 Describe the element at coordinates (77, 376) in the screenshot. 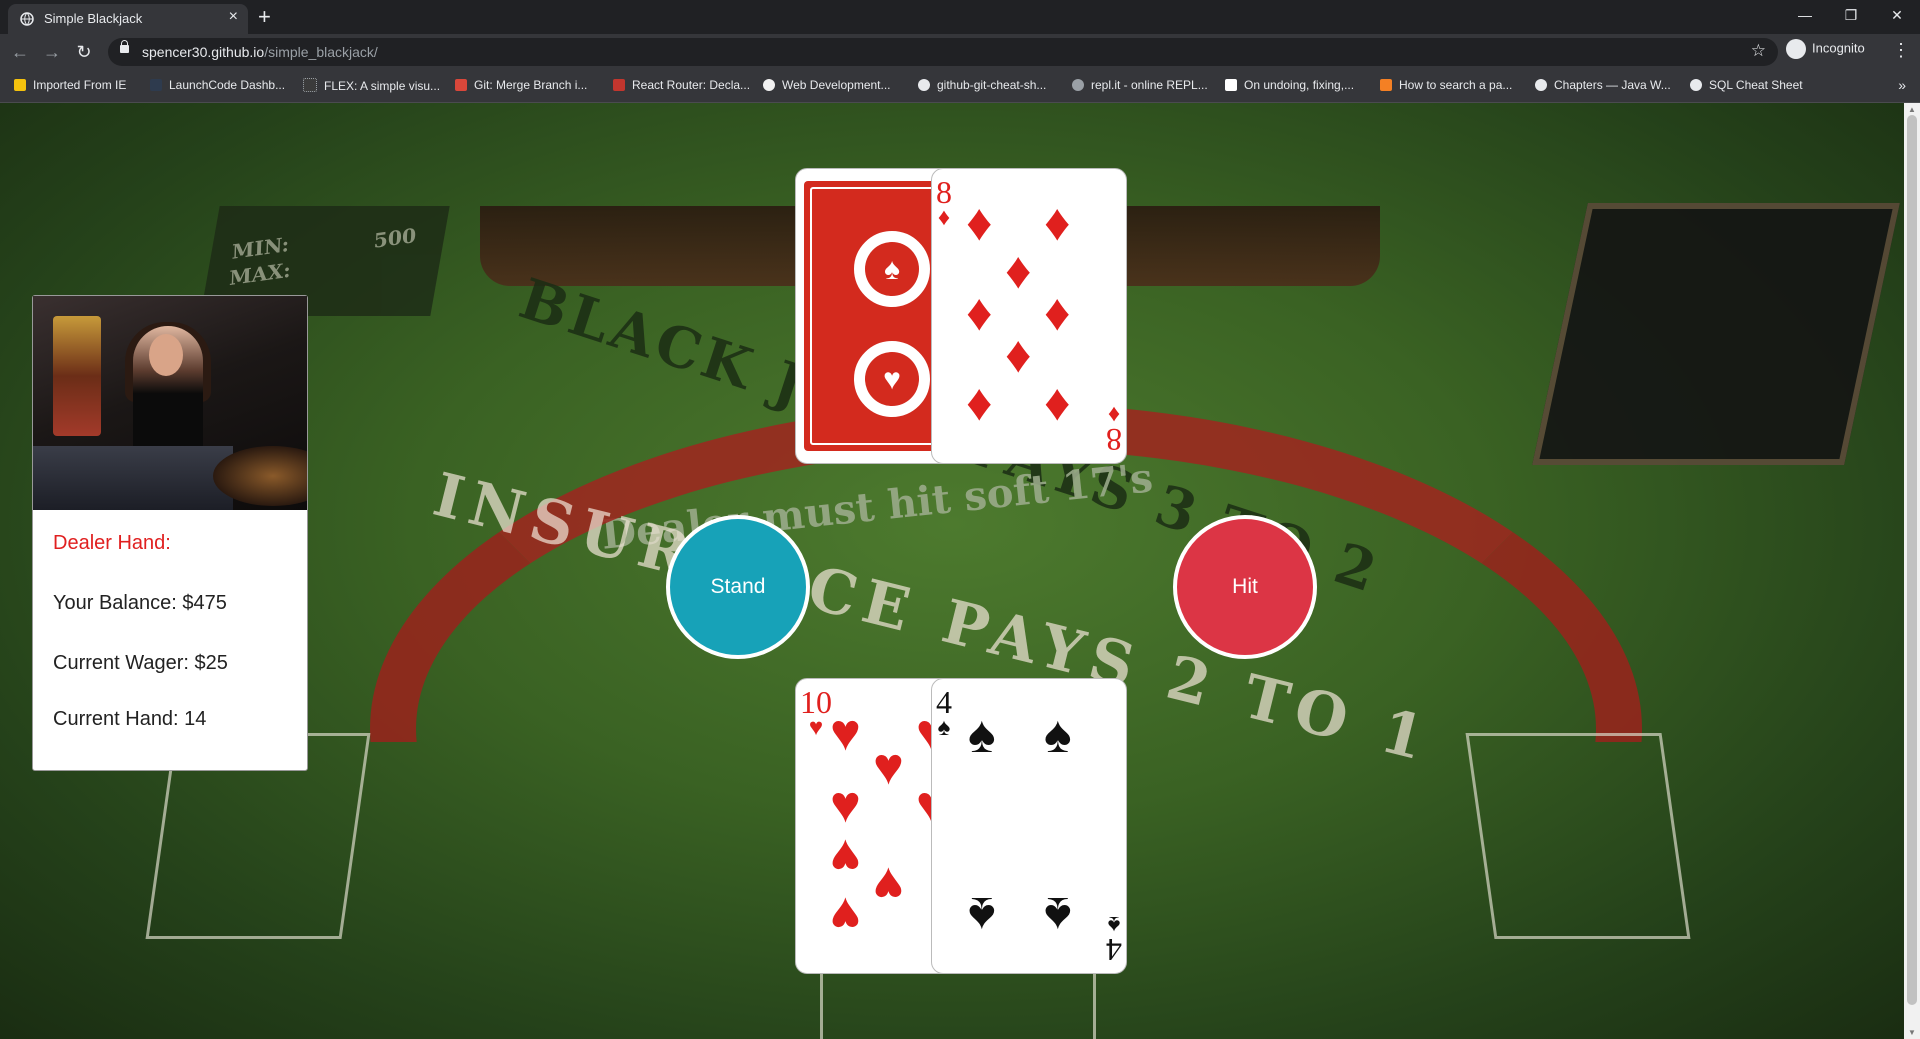

I see `slot-machine` at that location.